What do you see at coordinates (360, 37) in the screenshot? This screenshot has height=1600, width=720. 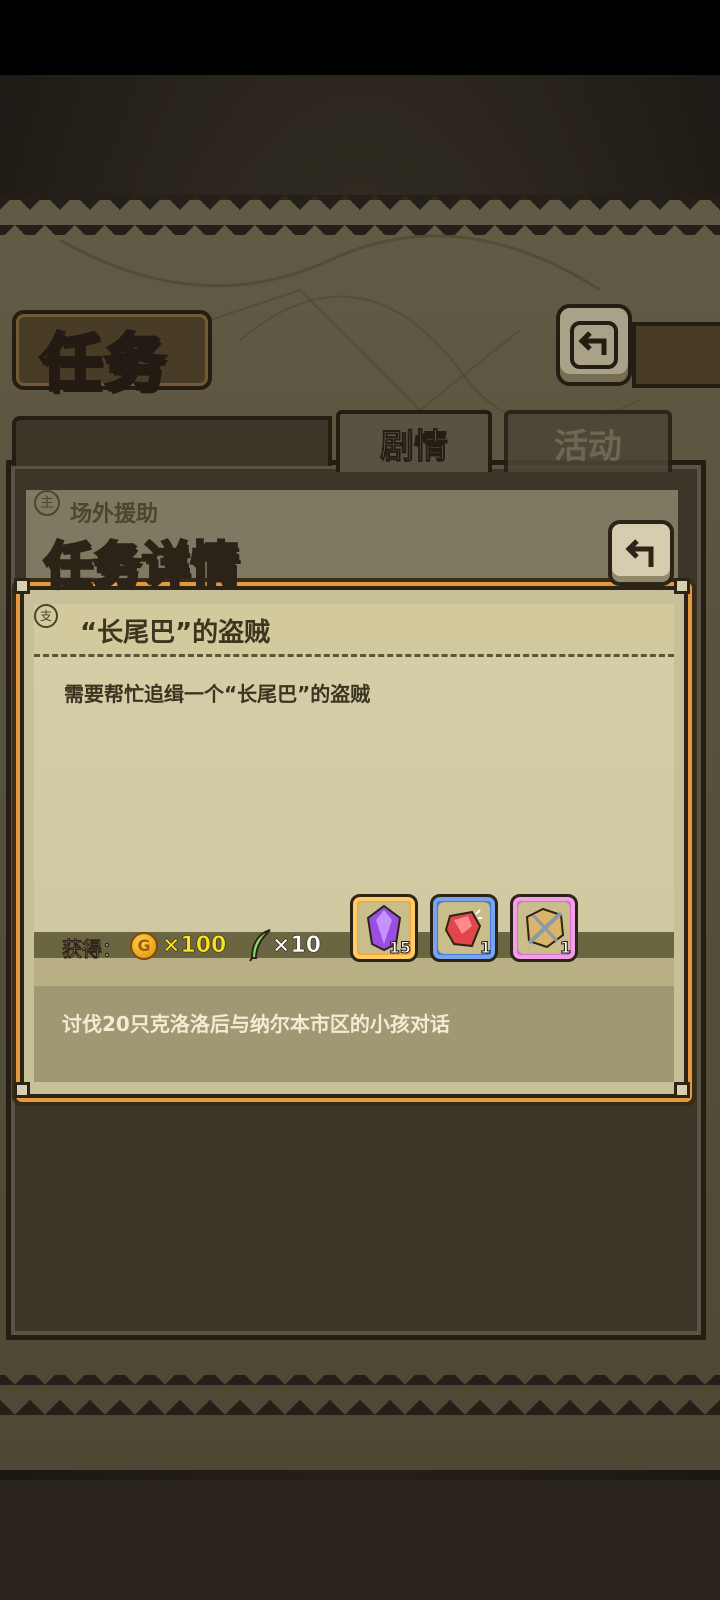 I see `status-bar` at bounding box center [360, 37].